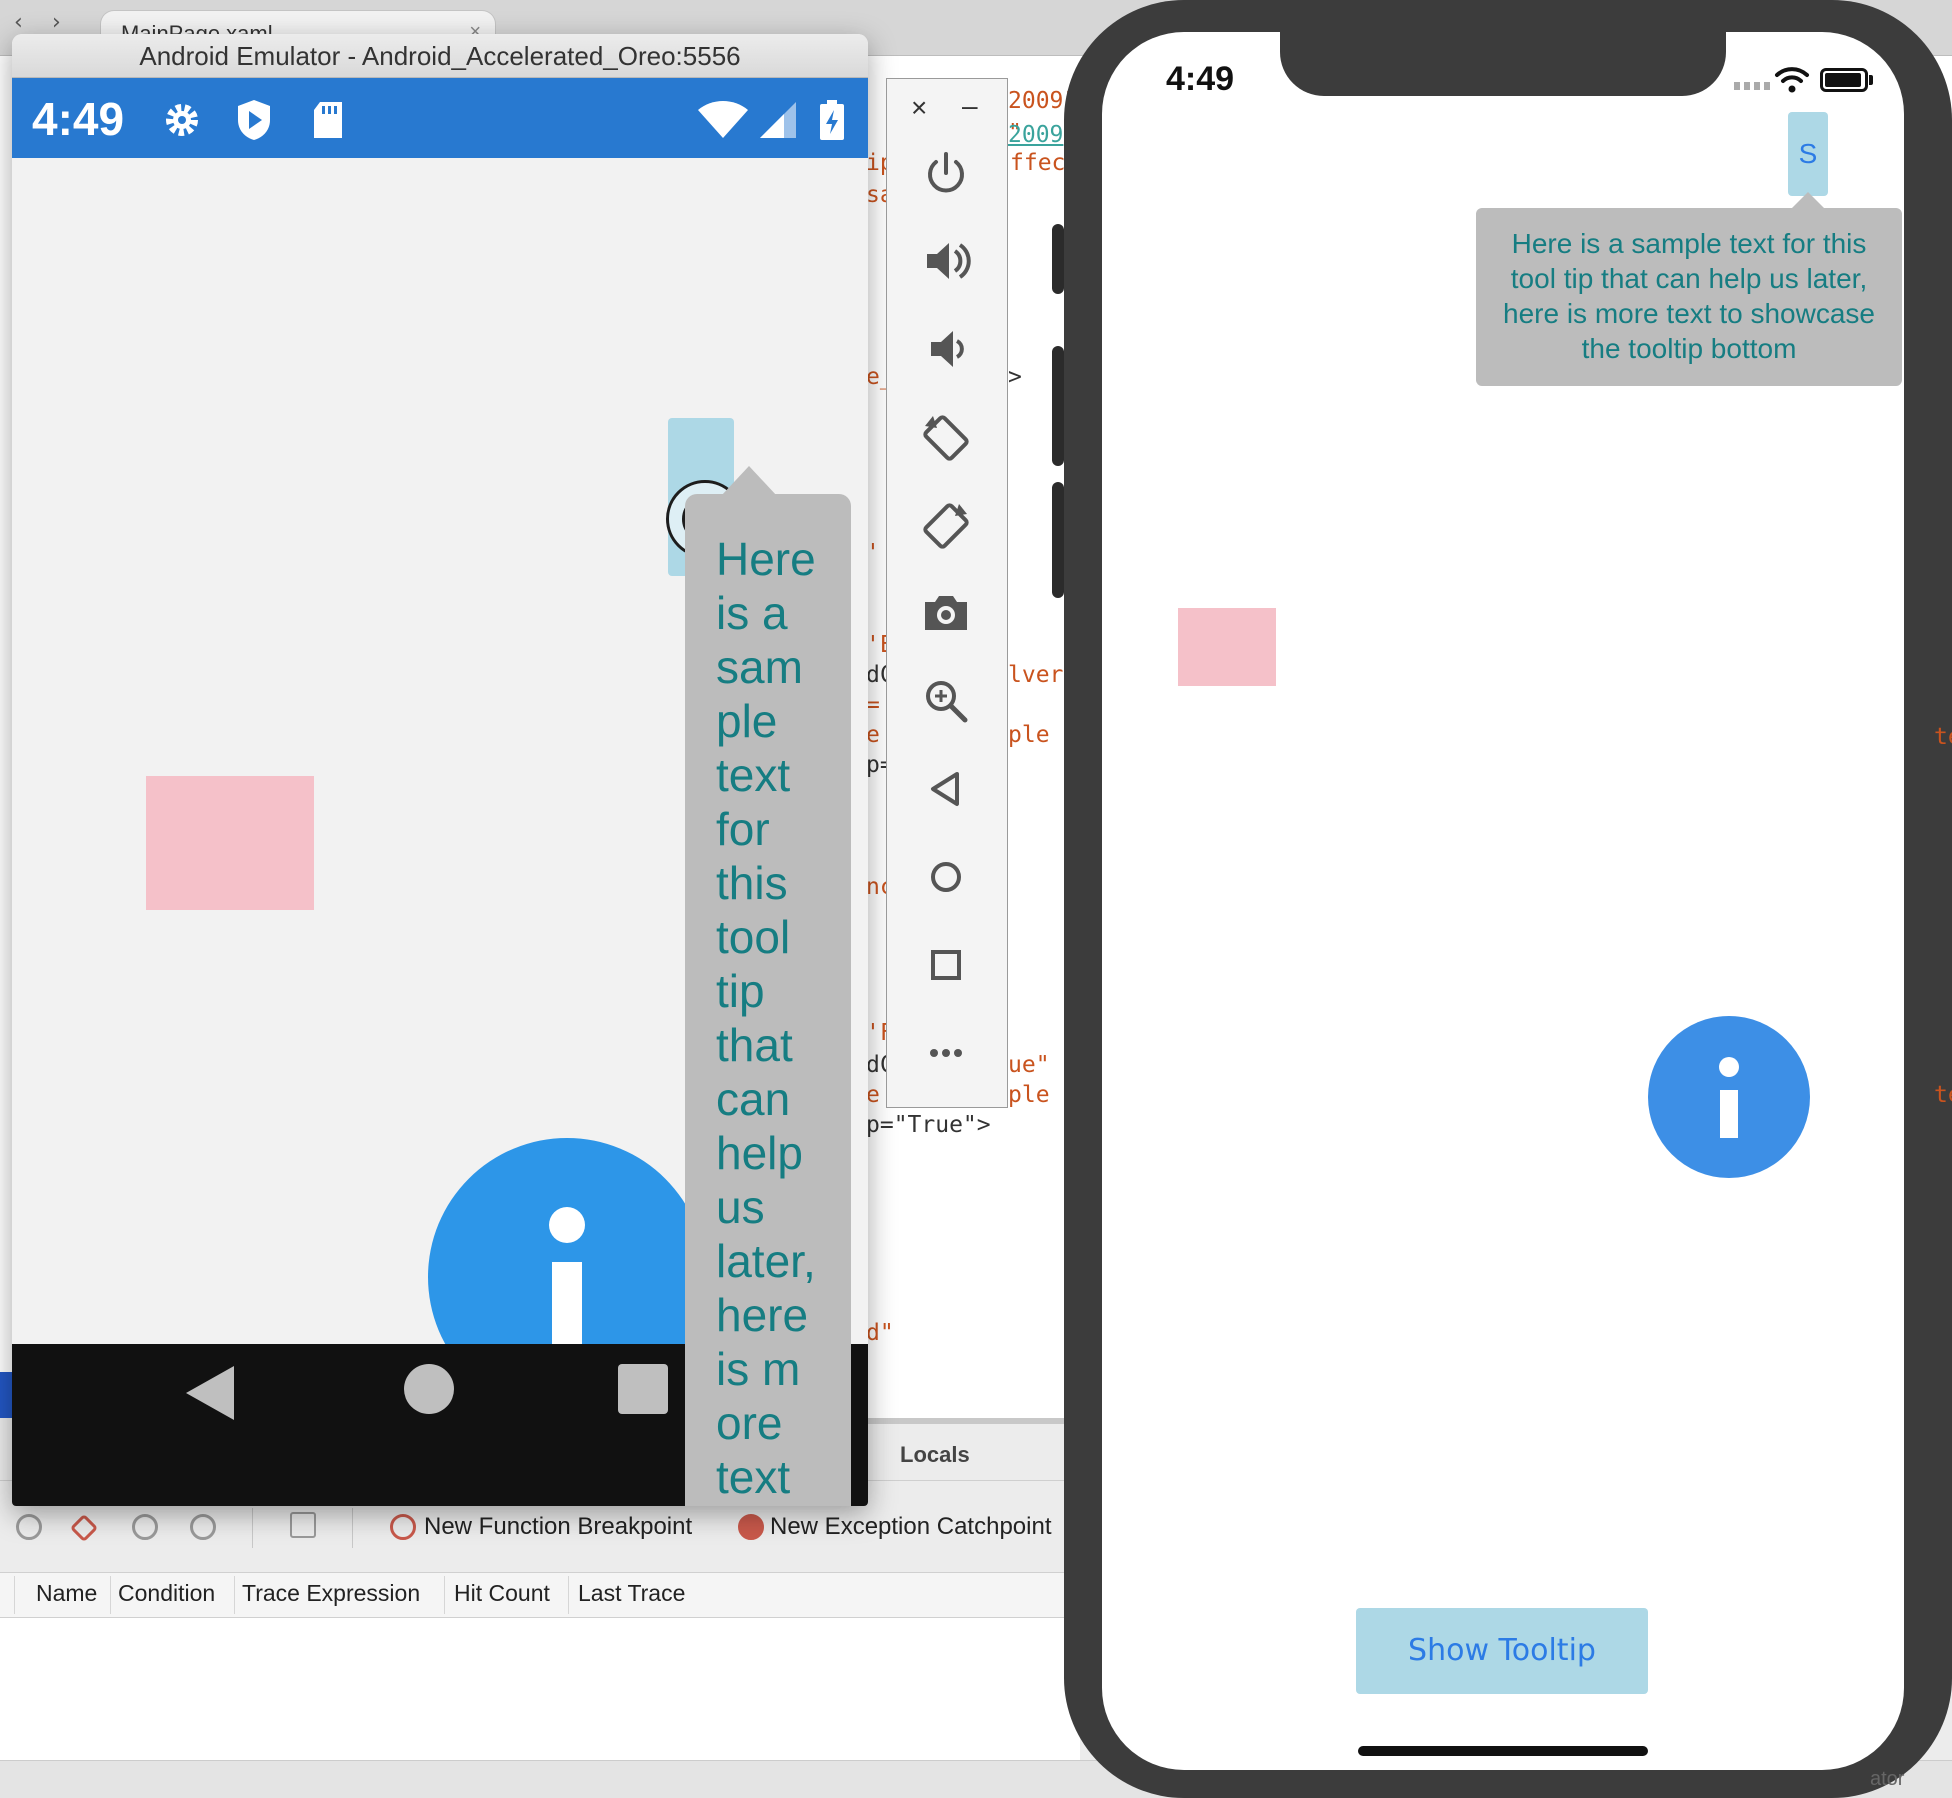 The height and width of the screenshot is (1798, 1952). Describe the element at coordinates (946, 349) in the screenshot. I see `volume-down-icon` at that location.